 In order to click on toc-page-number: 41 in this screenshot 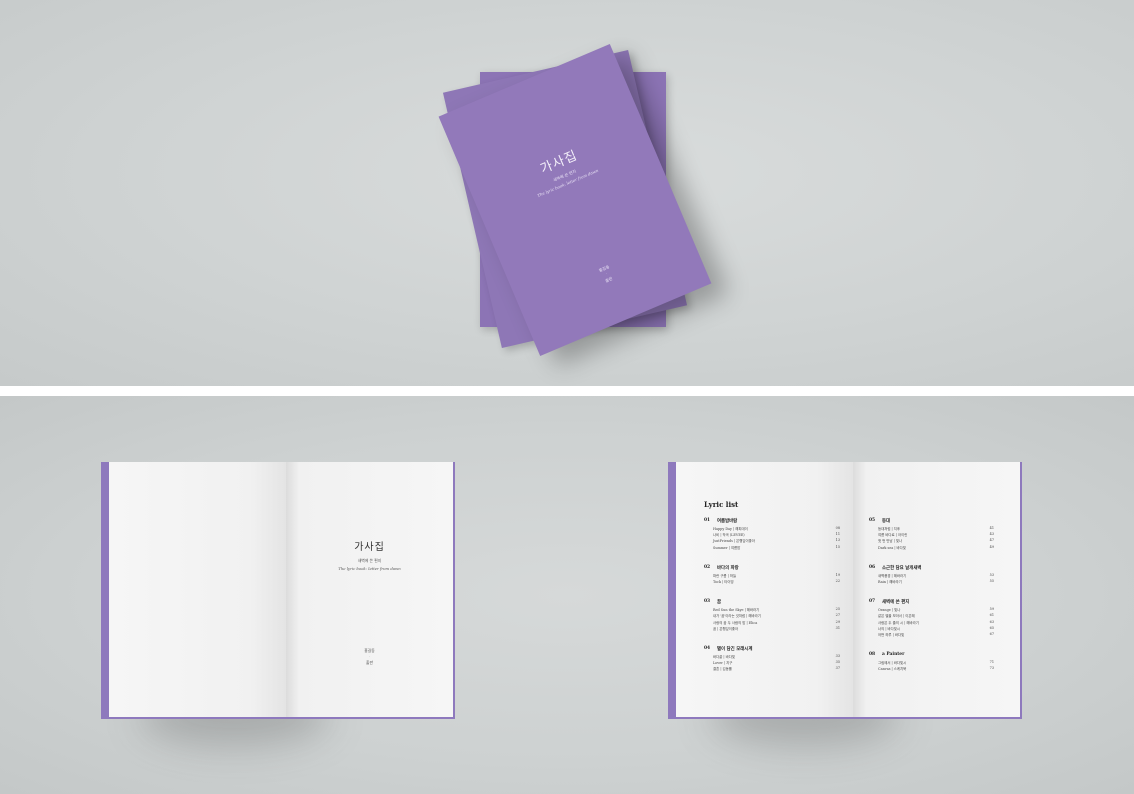, I will do `click(991, 528)`.